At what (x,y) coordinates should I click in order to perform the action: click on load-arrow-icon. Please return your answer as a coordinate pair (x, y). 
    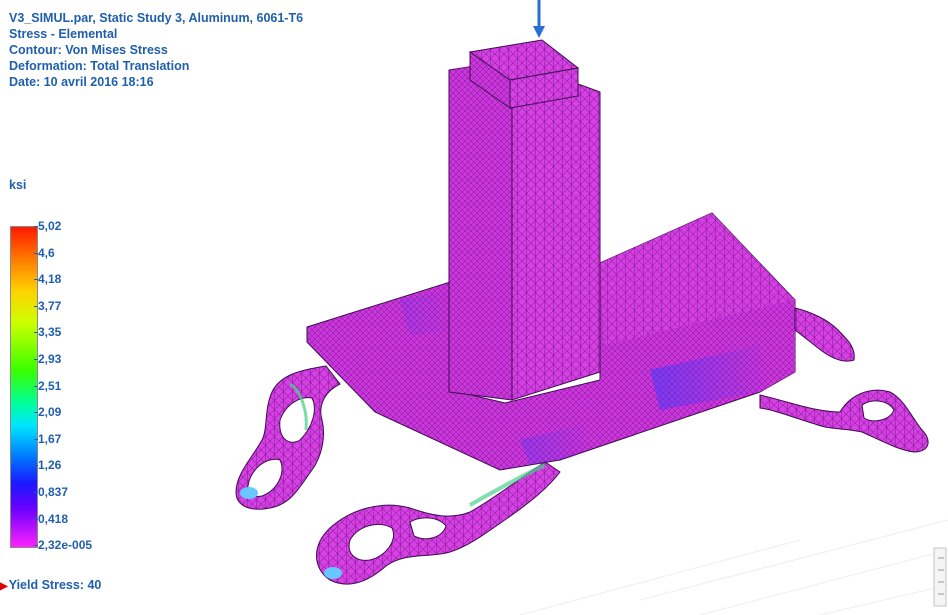
    Looking at the image, I should click on (539, 19).